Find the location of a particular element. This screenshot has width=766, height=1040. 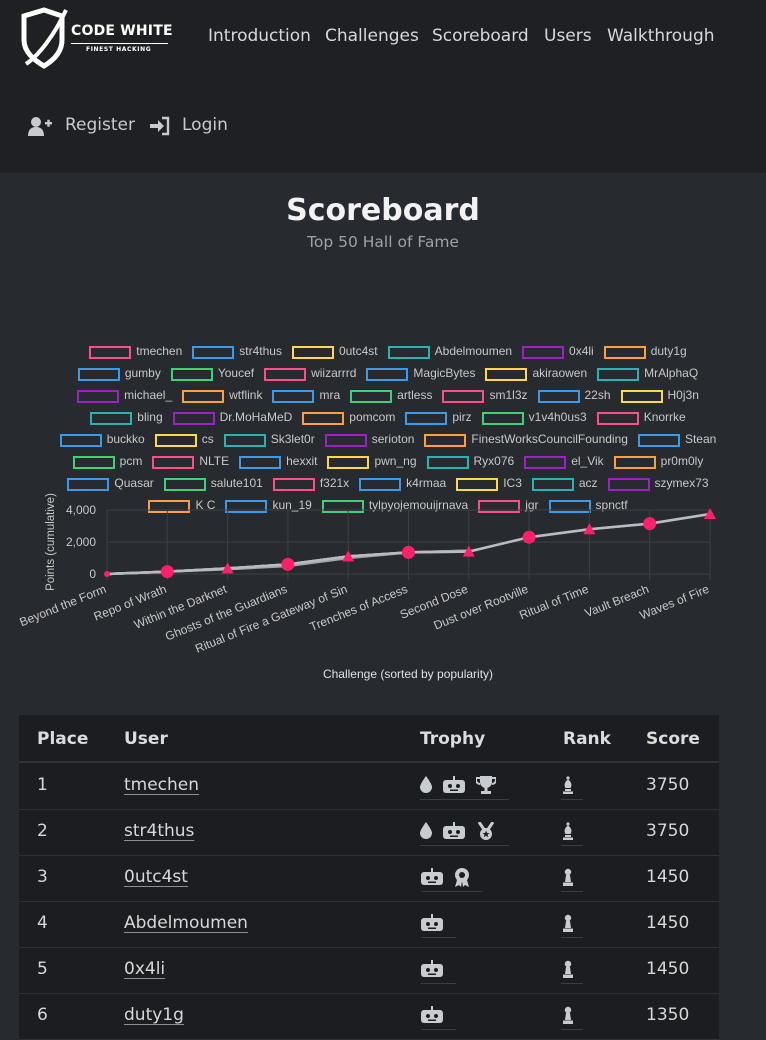

score-cell: 3750 is located at coordinates (668, 785).